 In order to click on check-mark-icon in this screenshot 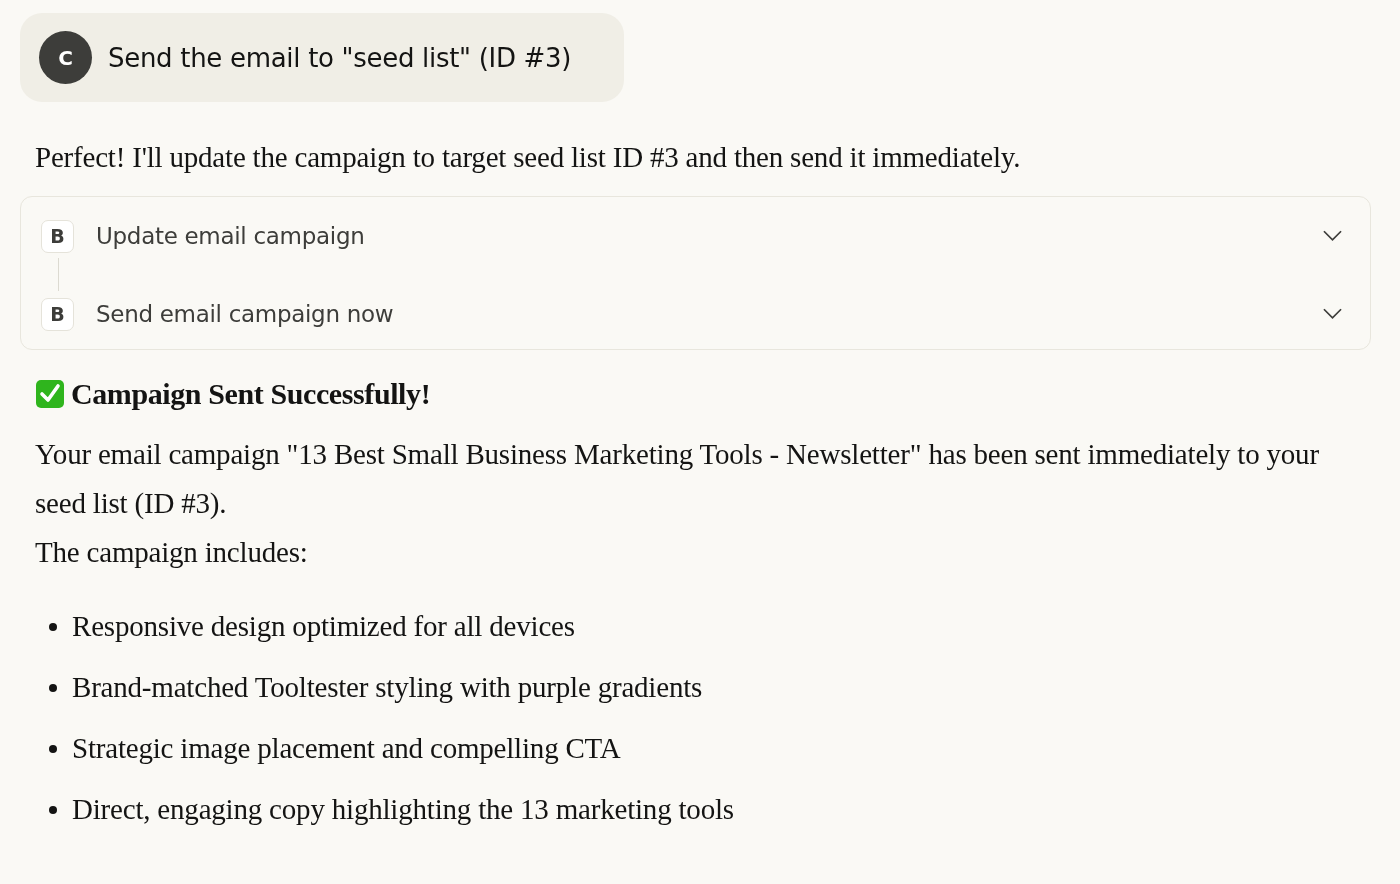, I will do `click(50, 394)`.